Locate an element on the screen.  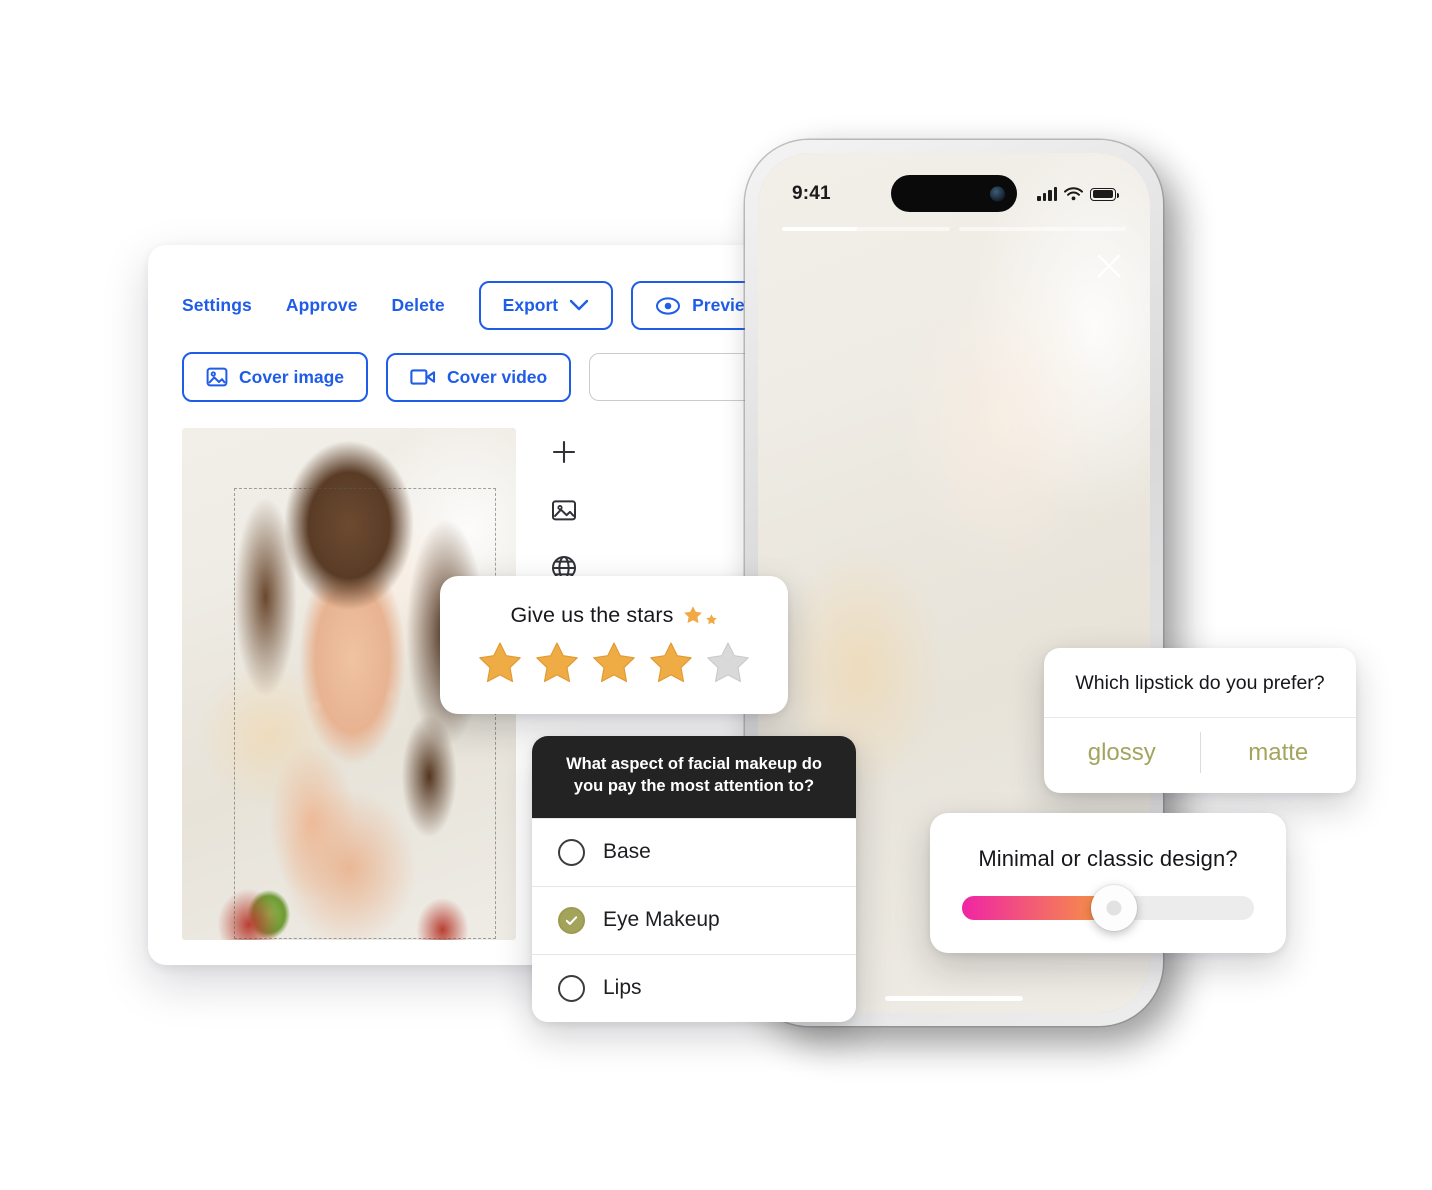
lipstick-question: Which lipstick do you prefer? is located at coordinates (1200, 683).